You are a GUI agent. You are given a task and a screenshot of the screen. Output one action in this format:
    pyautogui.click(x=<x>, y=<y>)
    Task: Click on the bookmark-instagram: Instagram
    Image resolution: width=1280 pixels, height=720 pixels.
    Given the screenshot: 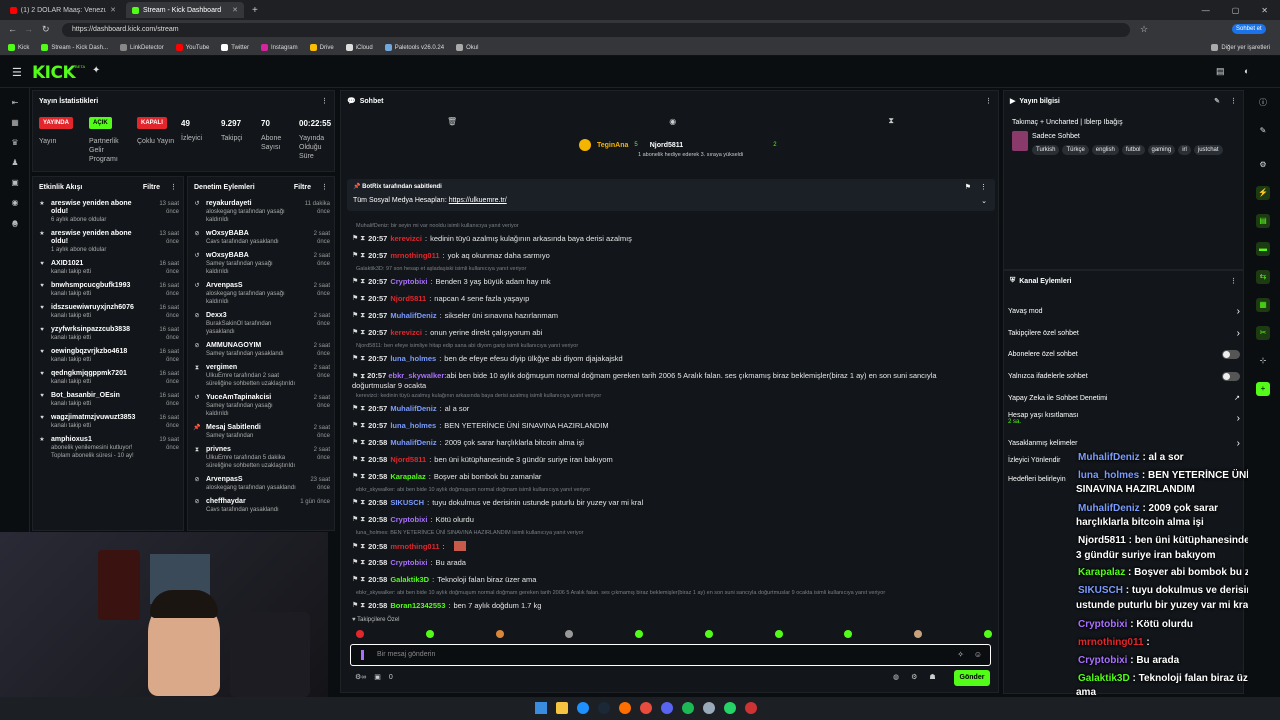 What is the action you would take?
    pyautogui.click(x=279, y=47)
    